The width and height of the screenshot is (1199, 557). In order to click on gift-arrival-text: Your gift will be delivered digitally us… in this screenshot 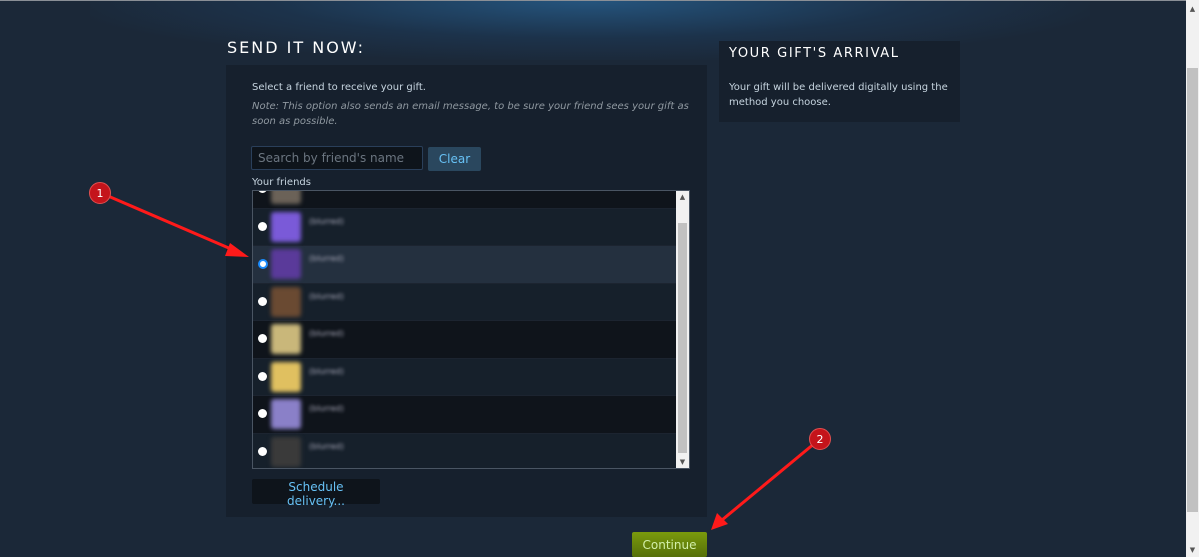, I will do `click(838, 95)`.